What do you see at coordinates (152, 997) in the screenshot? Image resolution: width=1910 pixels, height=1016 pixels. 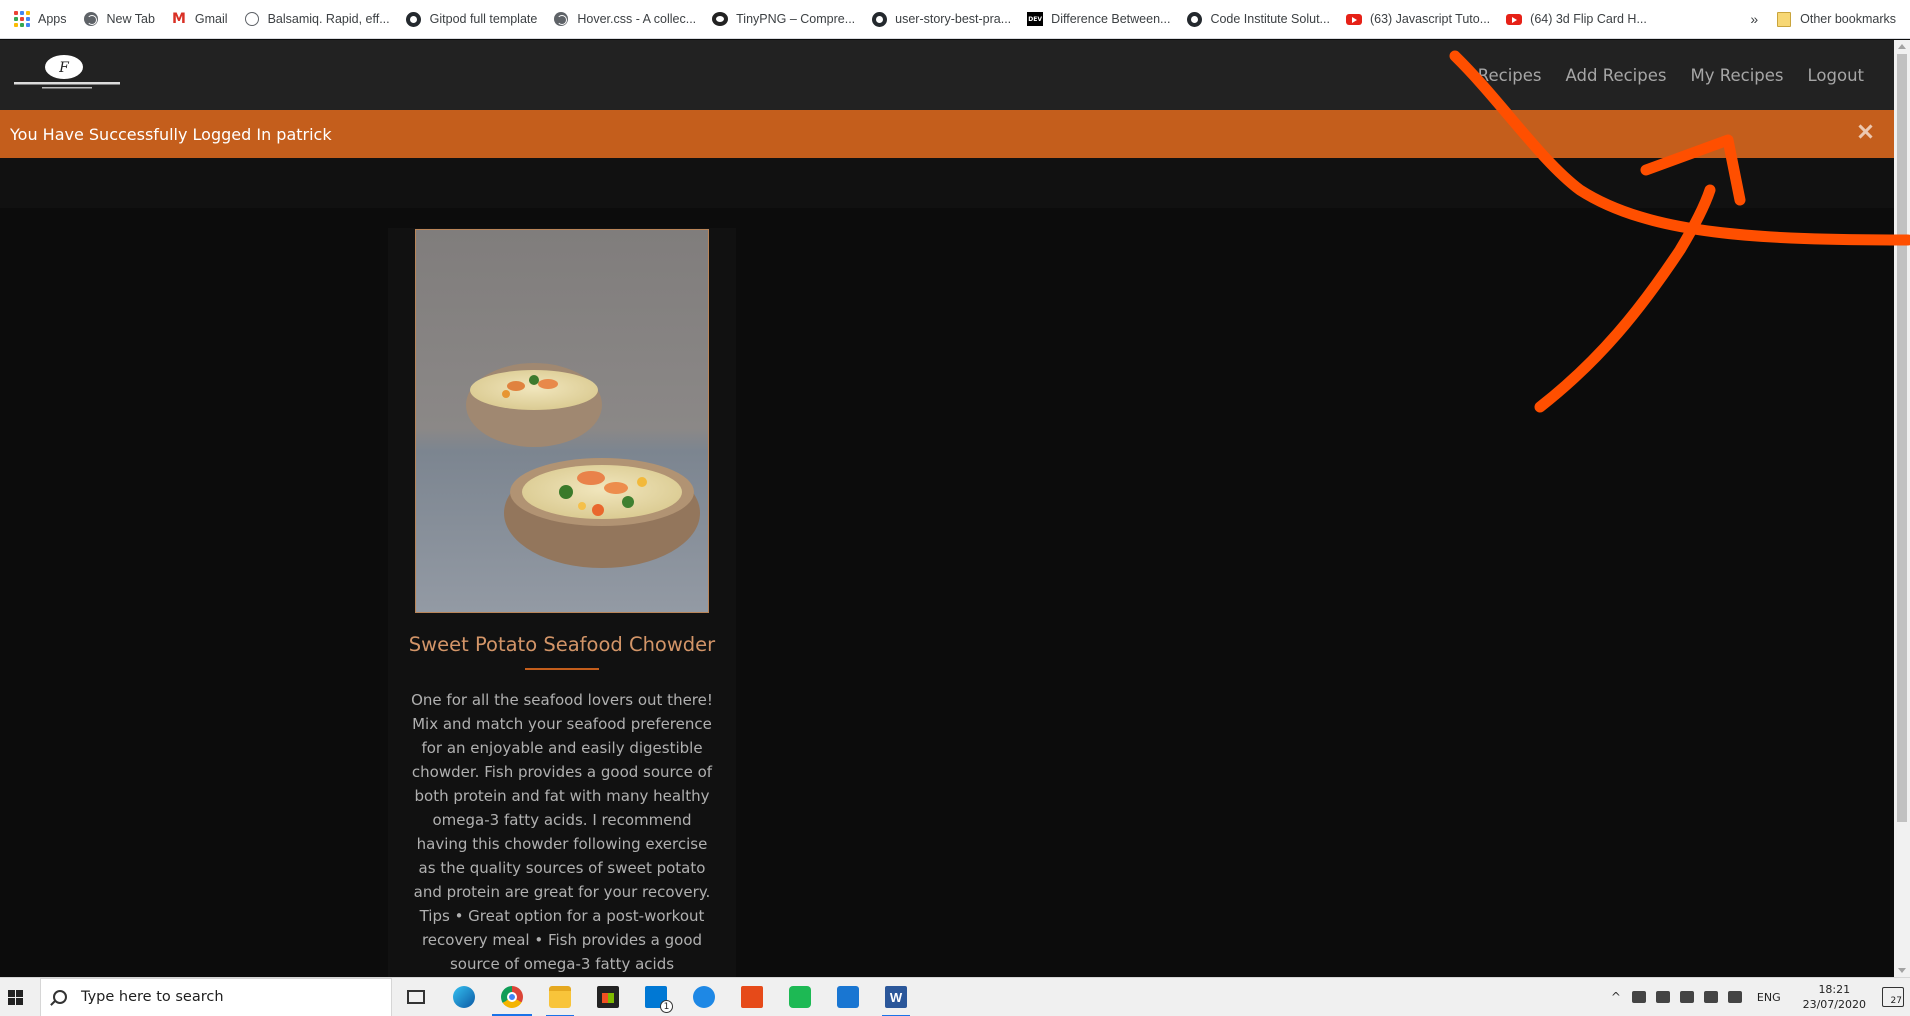 I see `taskbar-search-placeholder: Type here to search` at bounding box center [152, 997].